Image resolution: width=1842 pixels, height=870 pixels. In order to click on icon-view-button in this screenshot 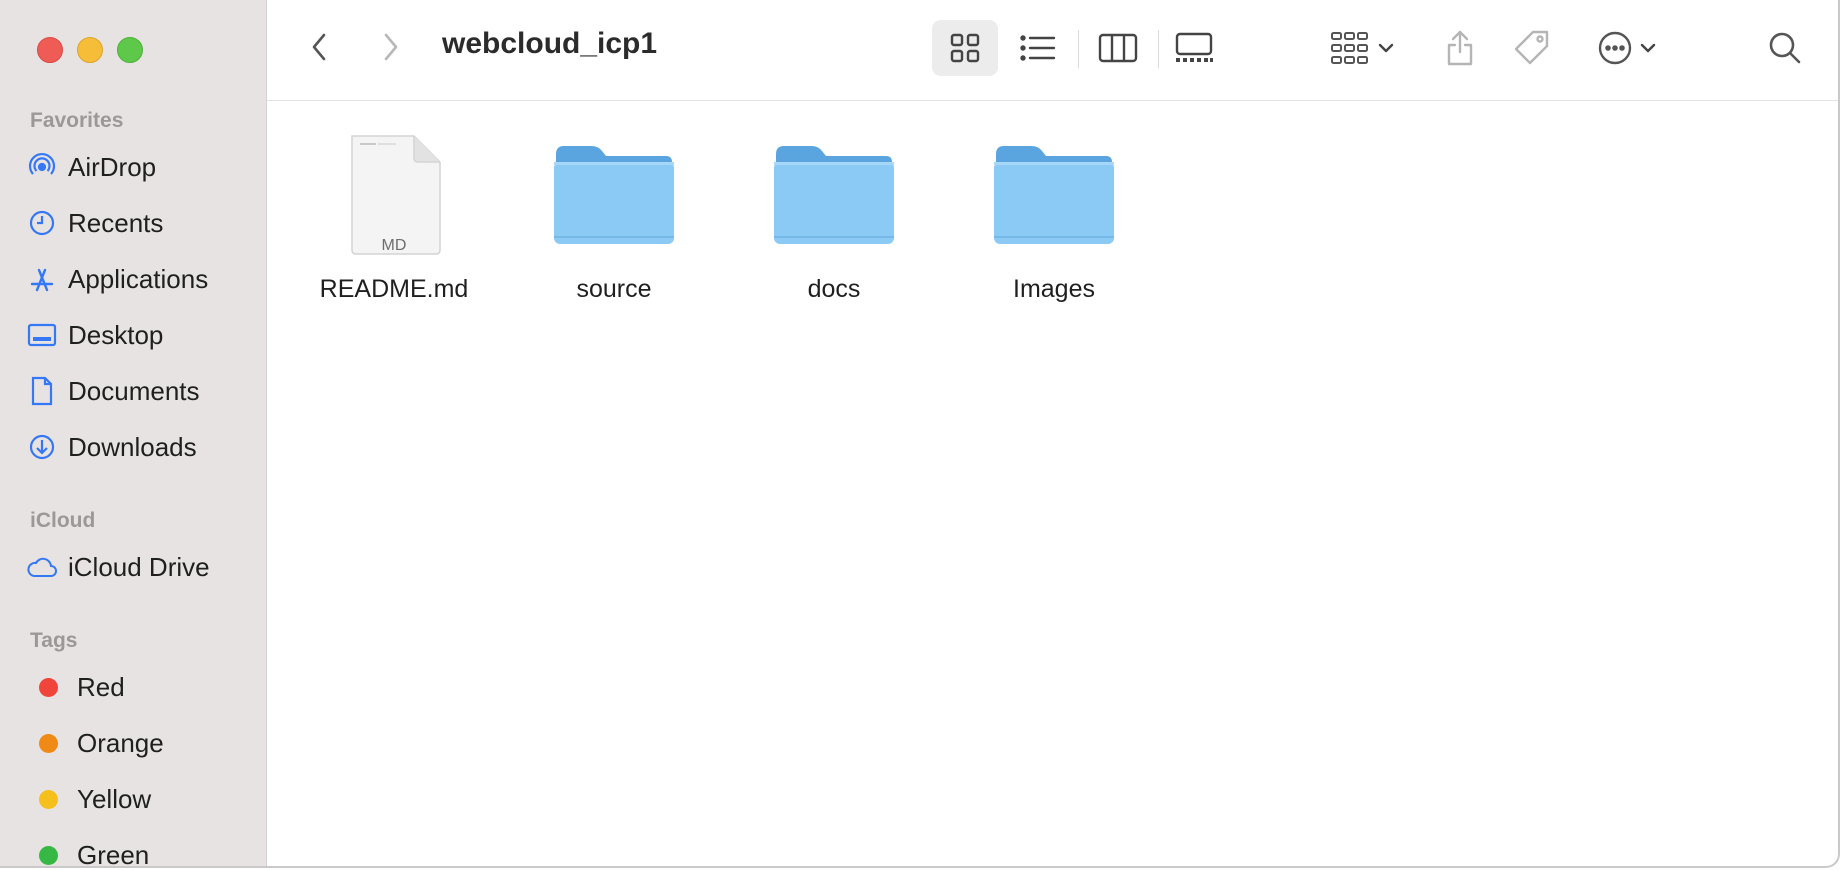, I will do `click(965, 48)`.